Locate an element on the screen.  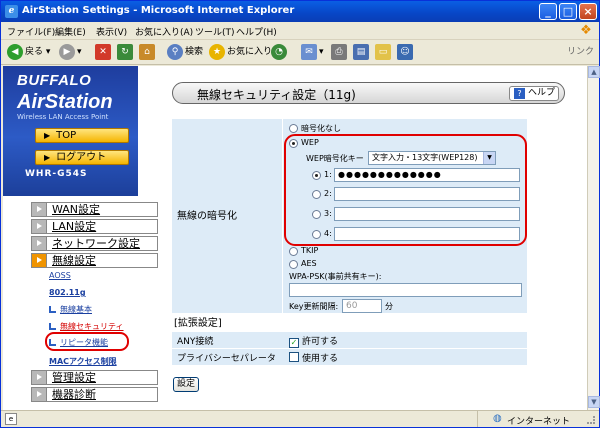
opt-none-label: 暗号化なし is located at coordinates (321, 128).